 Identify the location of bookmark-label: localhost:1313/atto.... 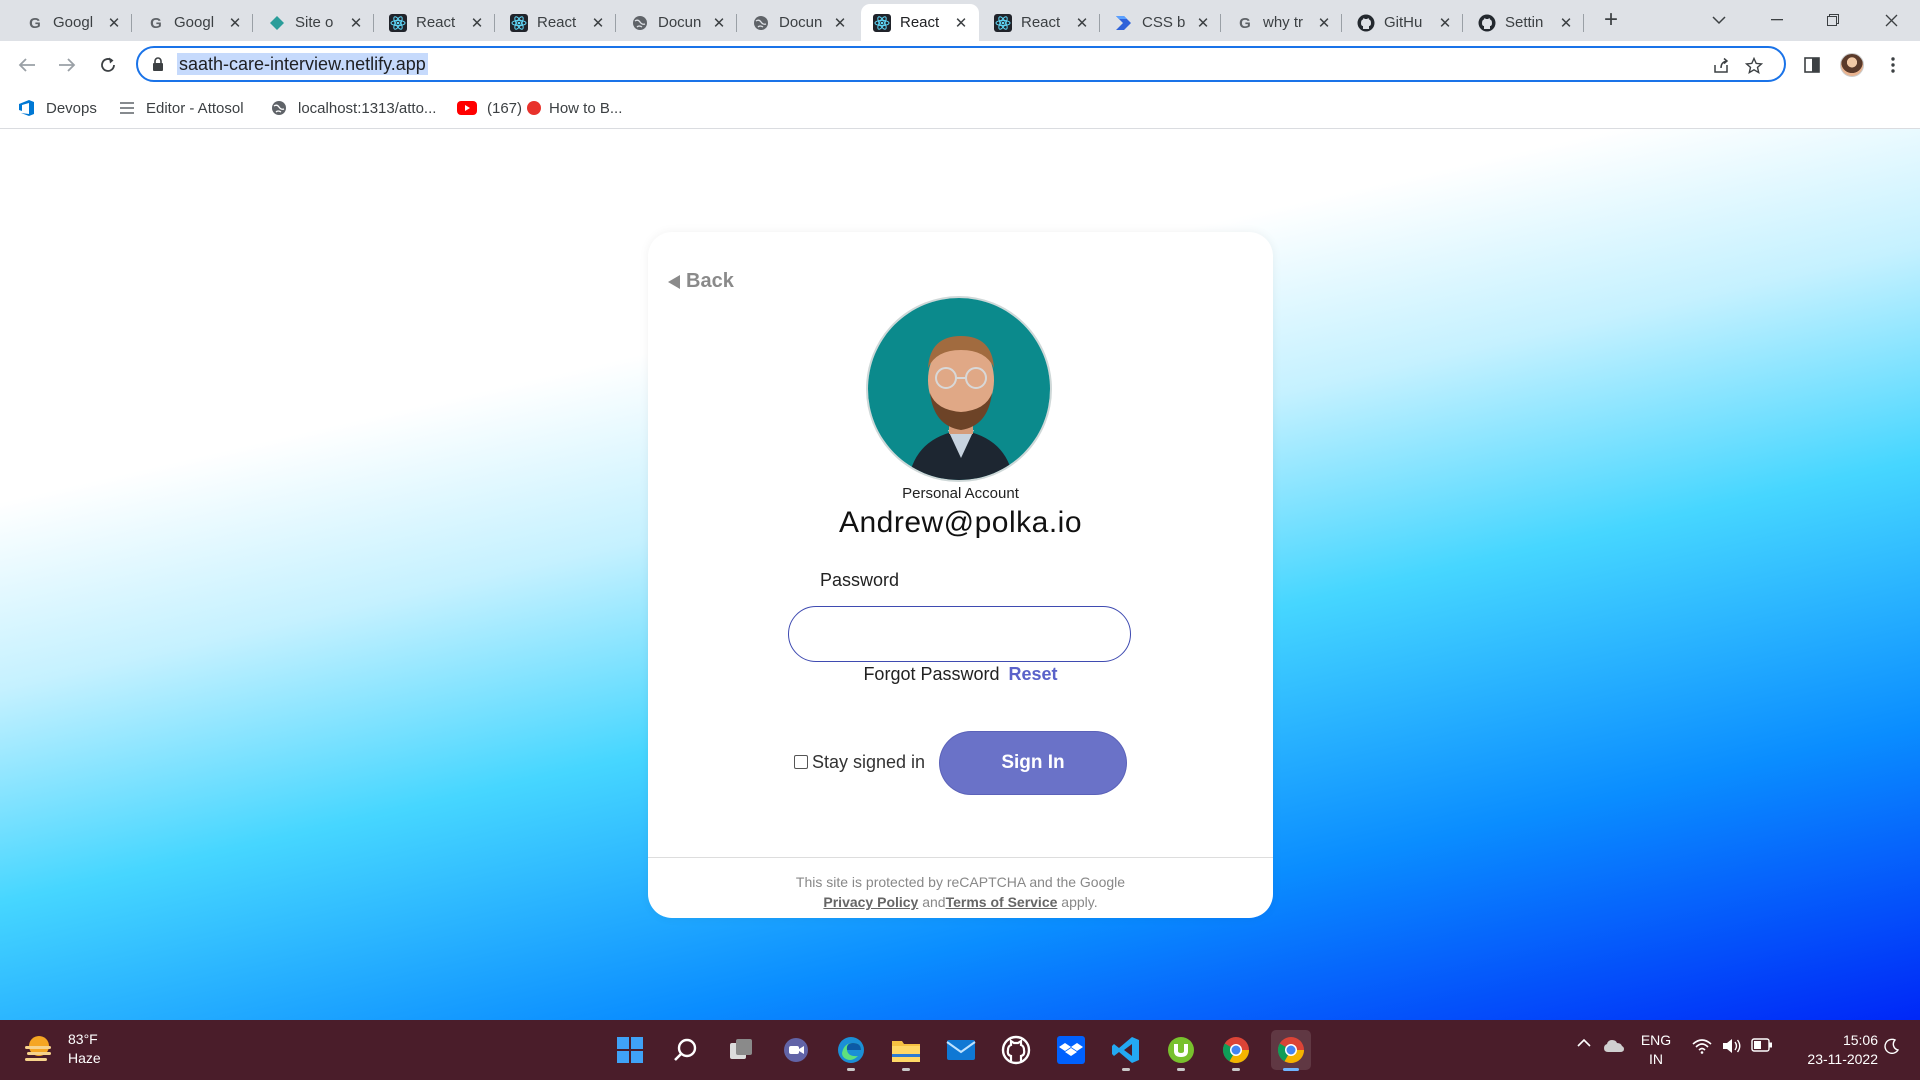
(367, 108).